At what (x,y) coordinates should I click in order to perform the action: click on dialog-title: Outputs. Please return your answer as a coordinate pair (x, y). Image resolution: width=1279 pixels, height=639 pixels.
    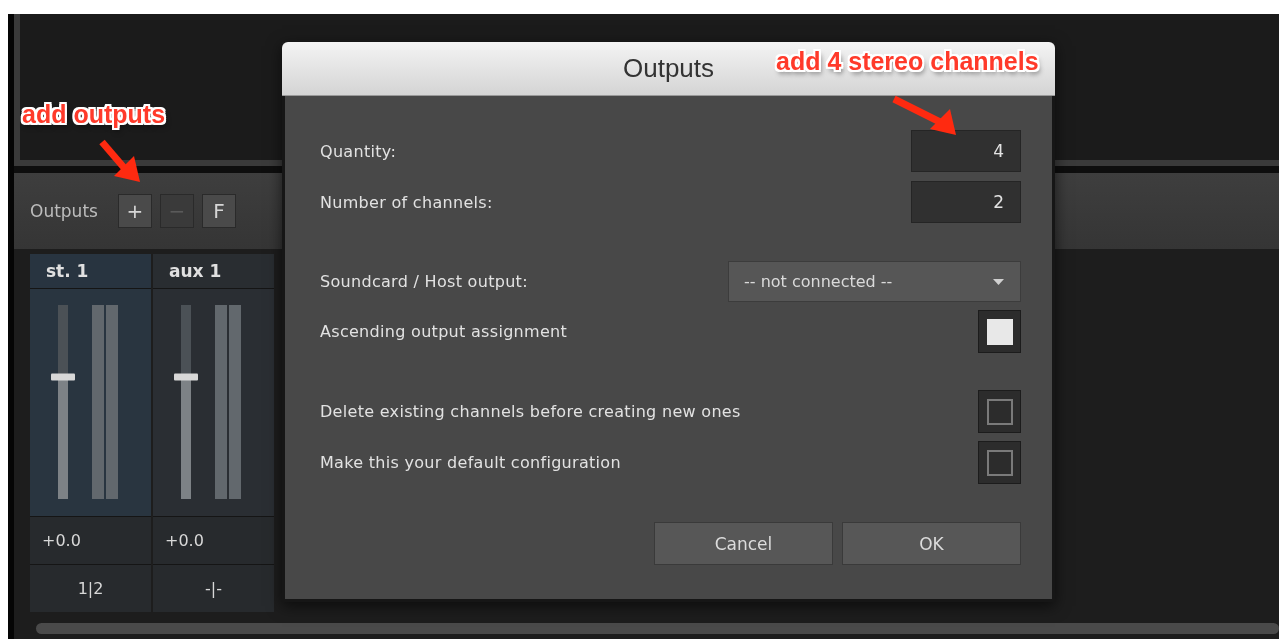
    Looking at the image, I should click on (668, 68).